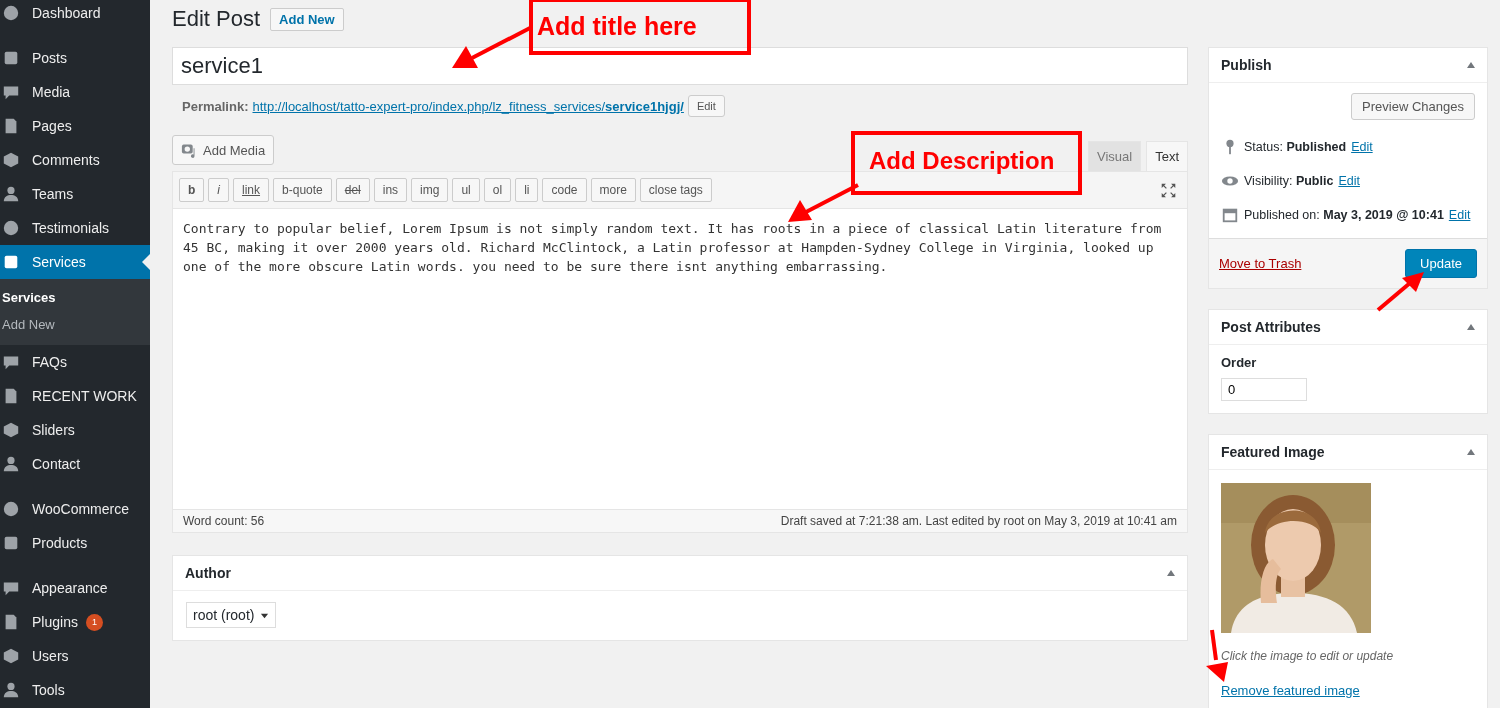  What do you see at coordinates (1441, 263) in the screenshot?
I see `update-button: Update` at bounding box center [1441, 263].